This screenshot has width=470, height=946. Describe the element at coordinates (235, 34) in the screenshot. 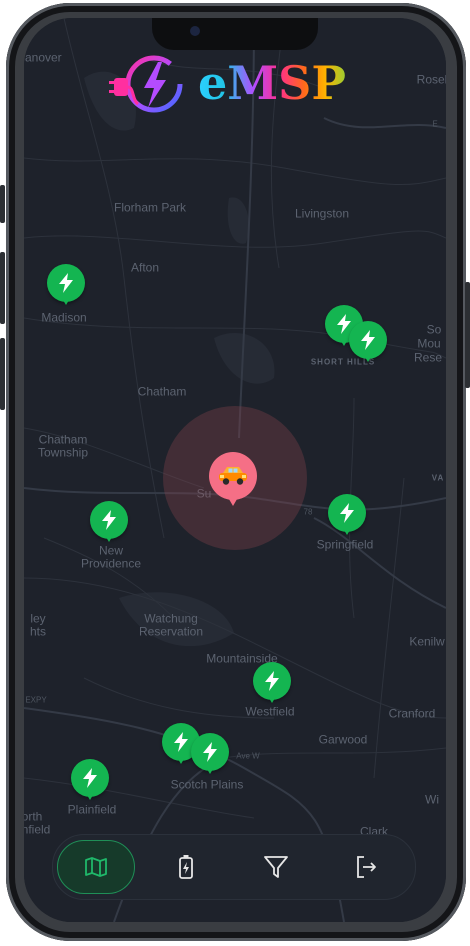

I see `phone-notch` at that location.